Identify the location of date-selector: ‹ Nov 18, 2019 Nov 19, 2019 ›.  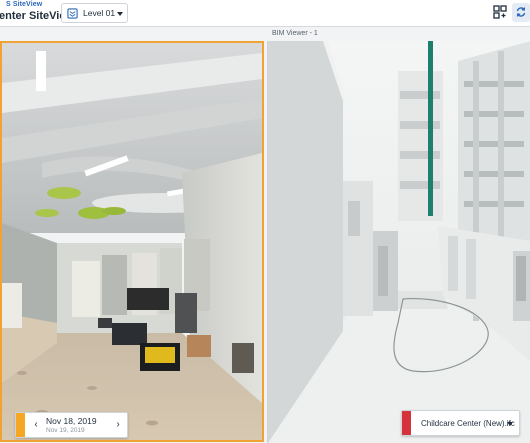
(71, 425).